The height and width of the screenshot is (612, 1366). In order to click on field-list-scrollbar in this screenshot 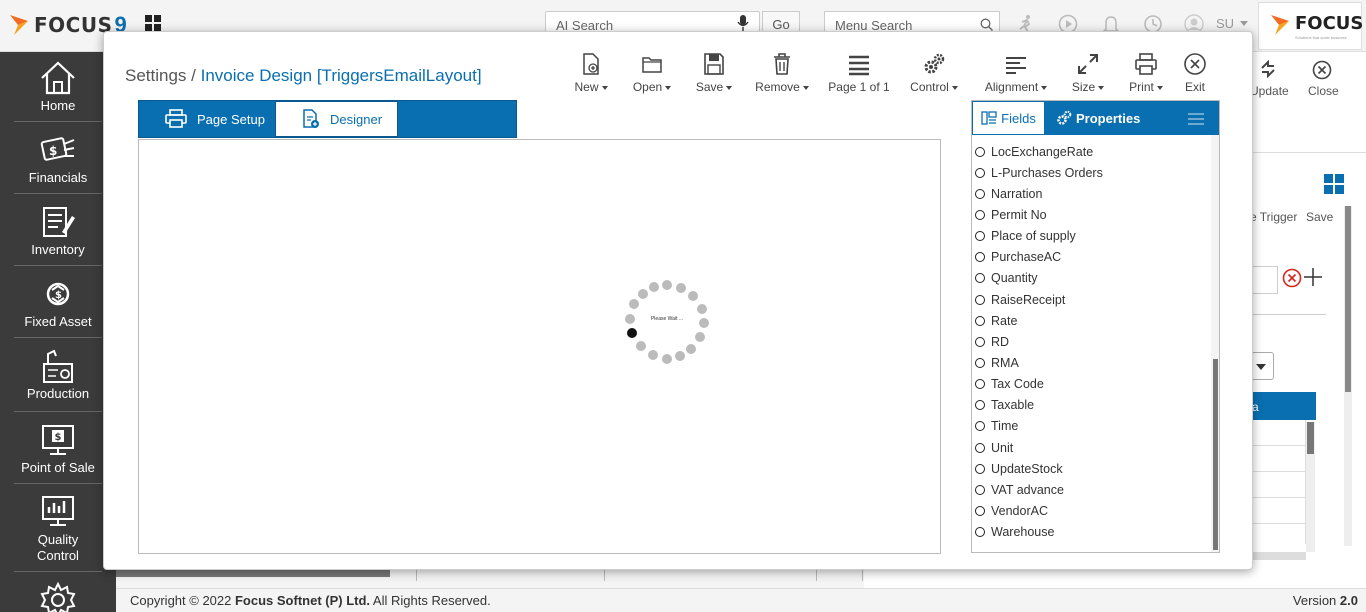, I will do `click(1215, 343)`.